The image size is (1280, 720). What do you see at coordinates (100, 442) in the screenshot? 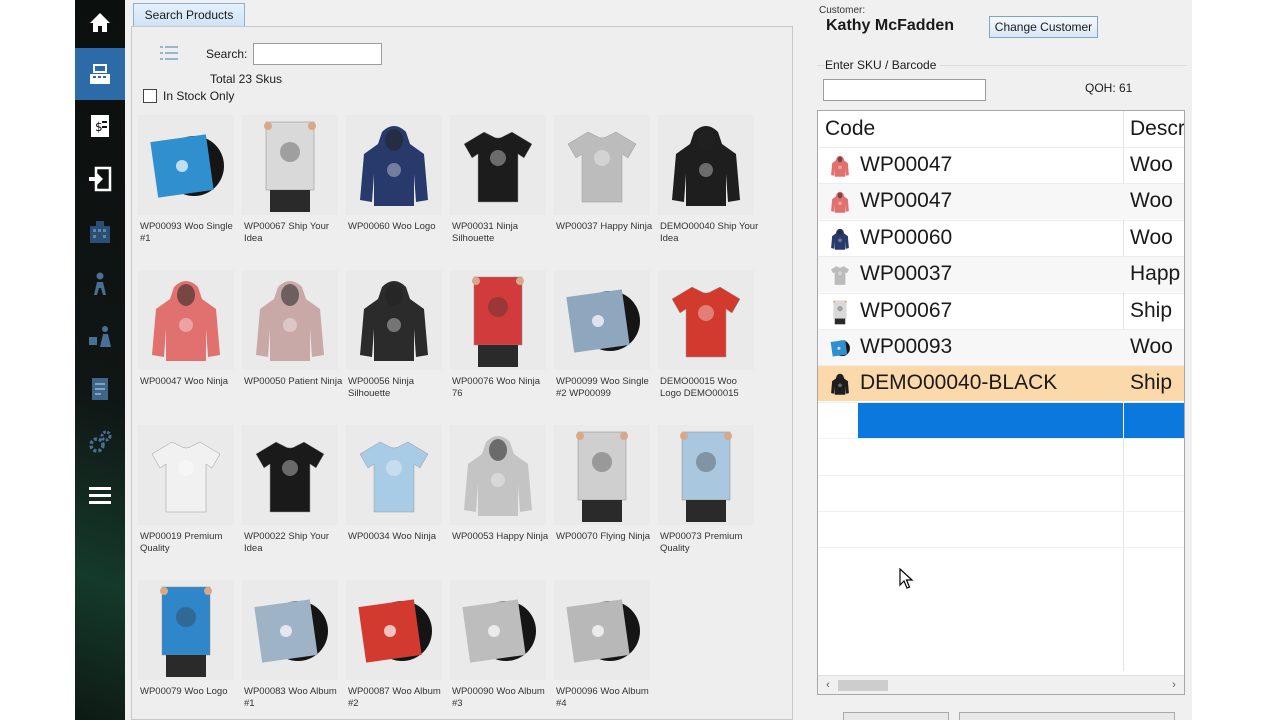
I see `sidebar-item-gears` at bounding box center [100, 442].